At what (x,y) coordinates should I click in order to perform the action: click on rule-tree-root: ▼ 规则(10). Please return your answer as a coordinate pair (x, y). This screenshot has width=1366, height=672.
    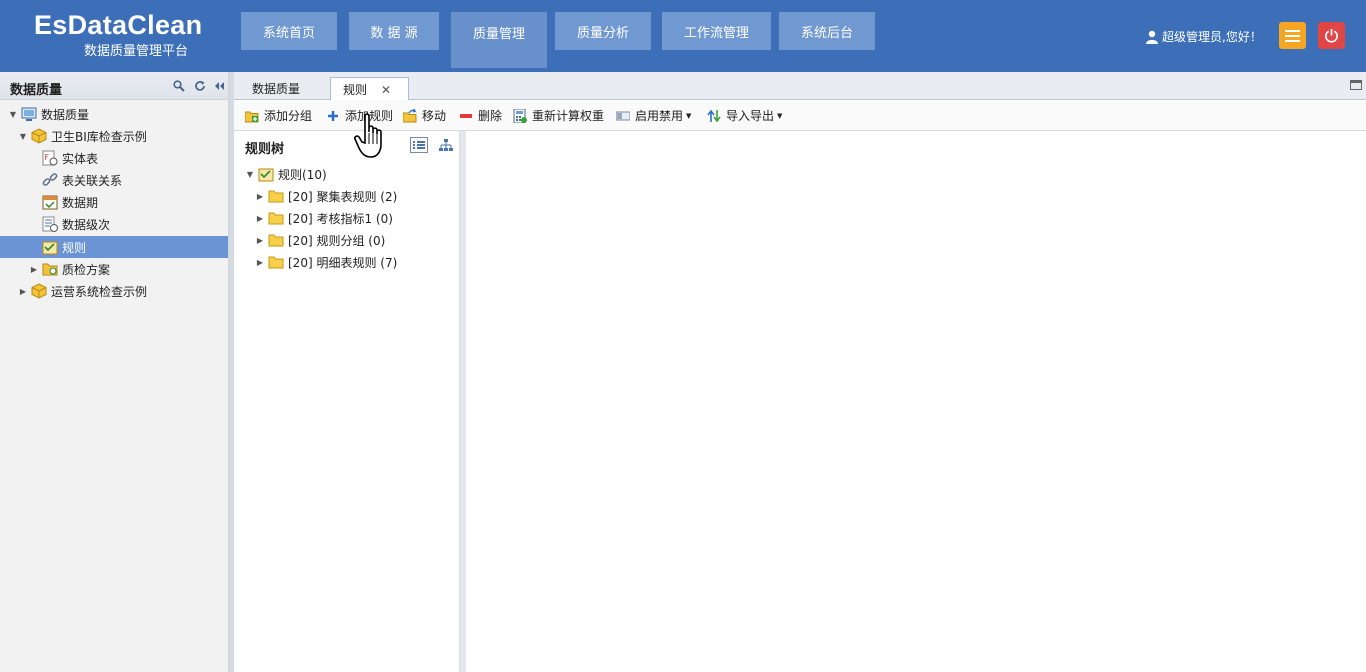
    Looking at the image, I should click on (286, 174).